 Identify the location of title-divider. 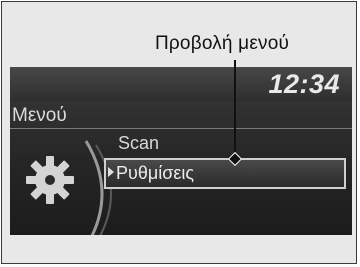
(181, 128).